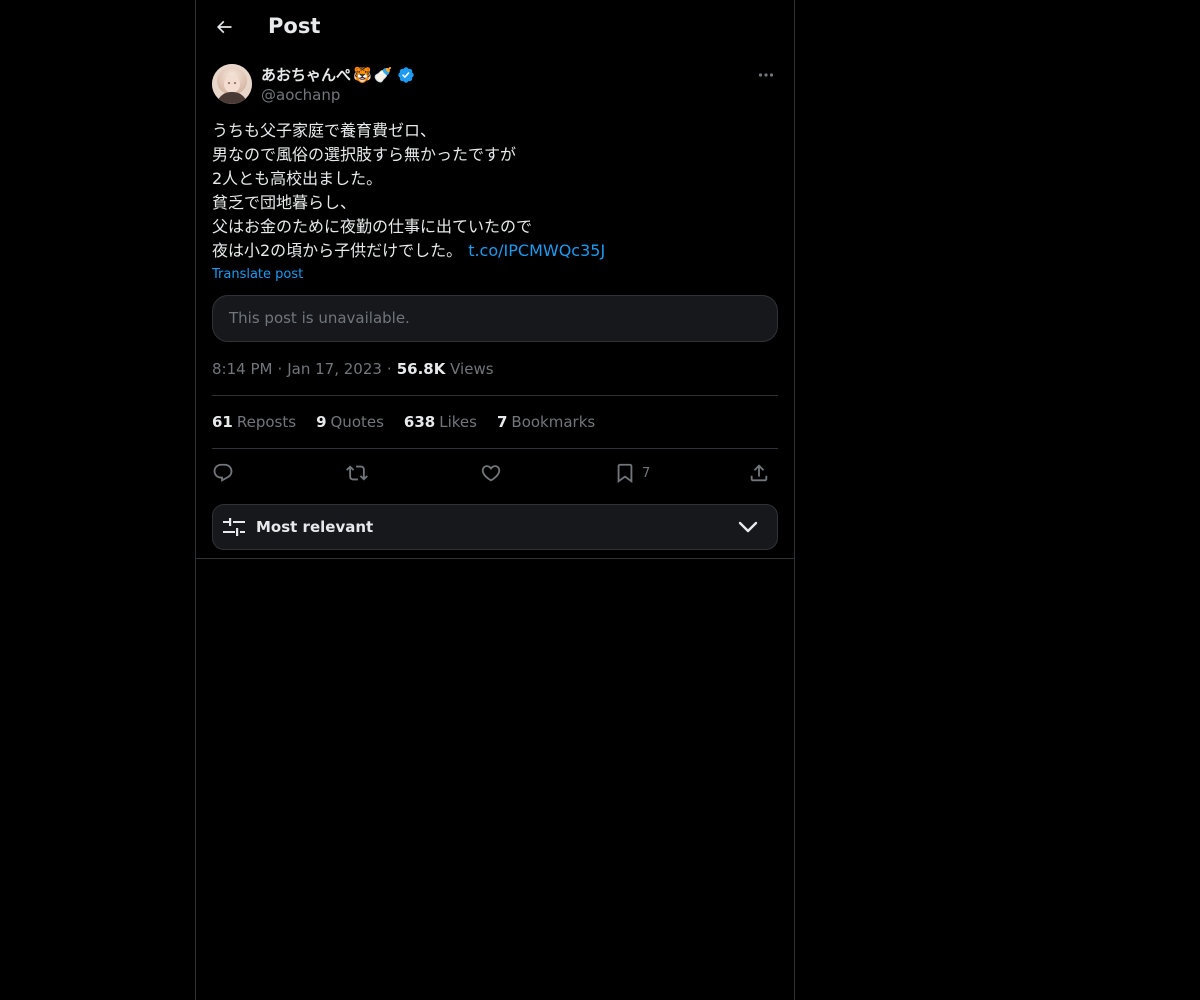  Describe the element at coordinates (419, 422) in the screenshot. I see `stat-count: 638` at that location.